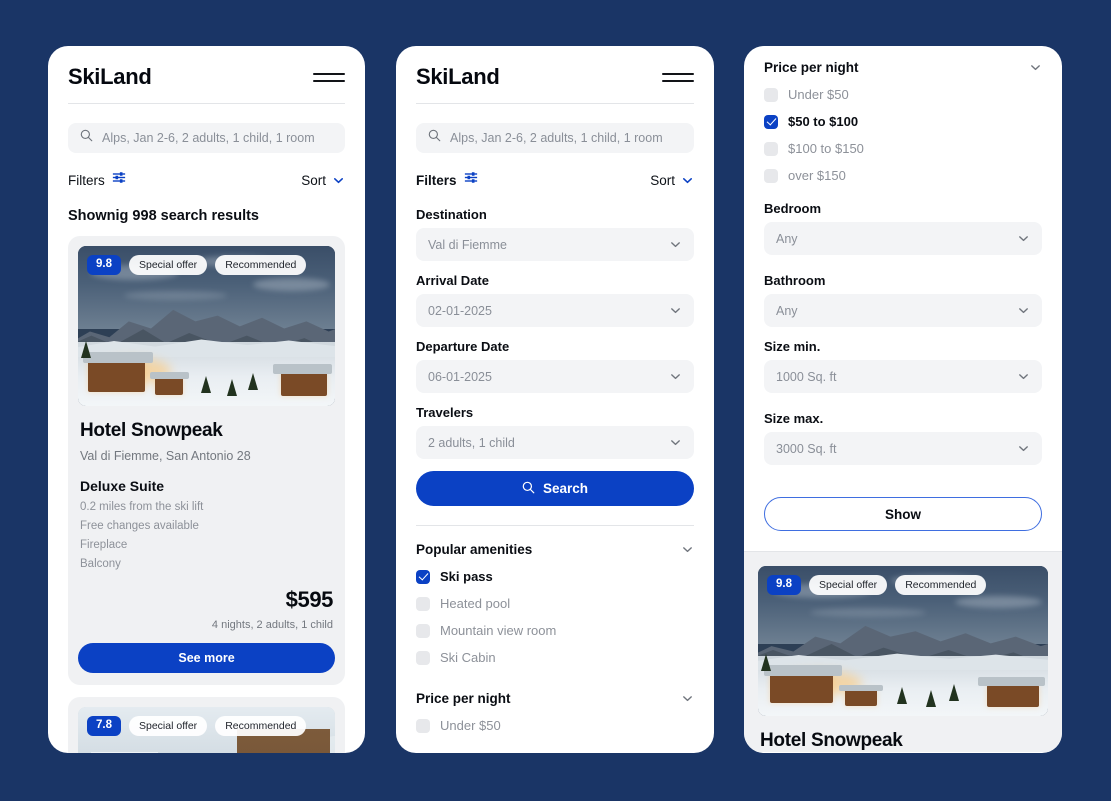 The width and height of the screenshot is (1111, 801). Describe the element at coordinates (903, 175) in the screenshot. I see `price-option-over-150: over $150` at that location.